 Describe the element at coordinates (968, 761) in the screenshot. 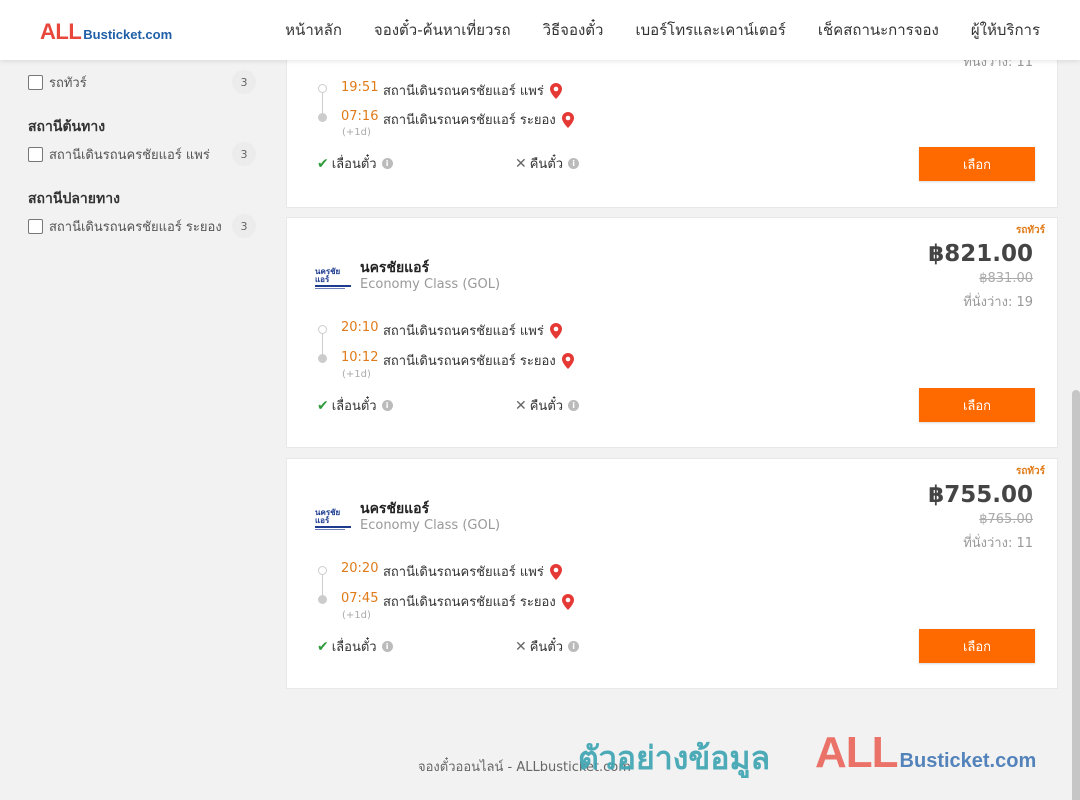

I see `watermark-logo-rest: Busticket.com` at that location.